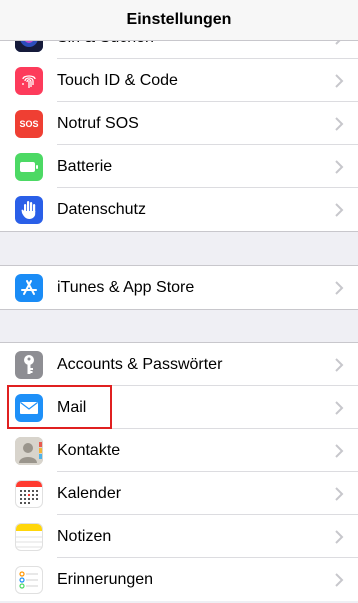 This screenshot has height=603, width=358. I want to click on settings-row-reminders: Erinnerungen, so click(179, 579).